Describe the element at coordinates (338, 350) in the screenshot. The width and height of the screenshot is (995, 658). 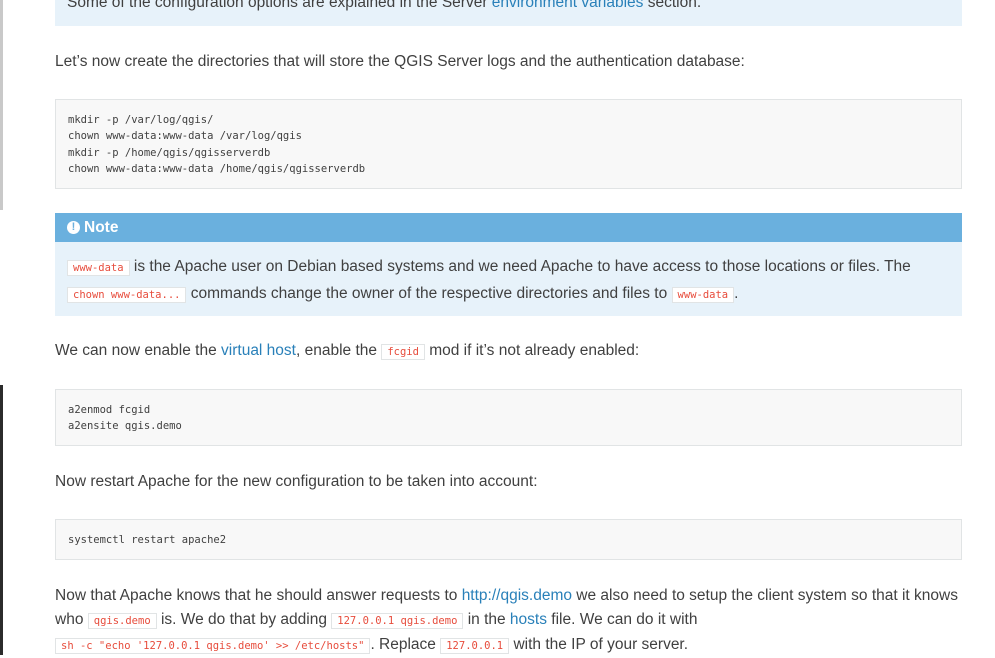
I see `para-text: , enable the` at that location.